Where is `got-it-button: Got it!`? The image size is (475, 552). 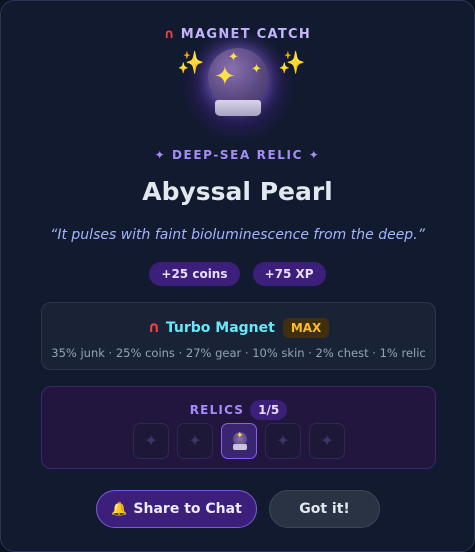 got-it-button: Got it! is located at coordinates (324, 509).